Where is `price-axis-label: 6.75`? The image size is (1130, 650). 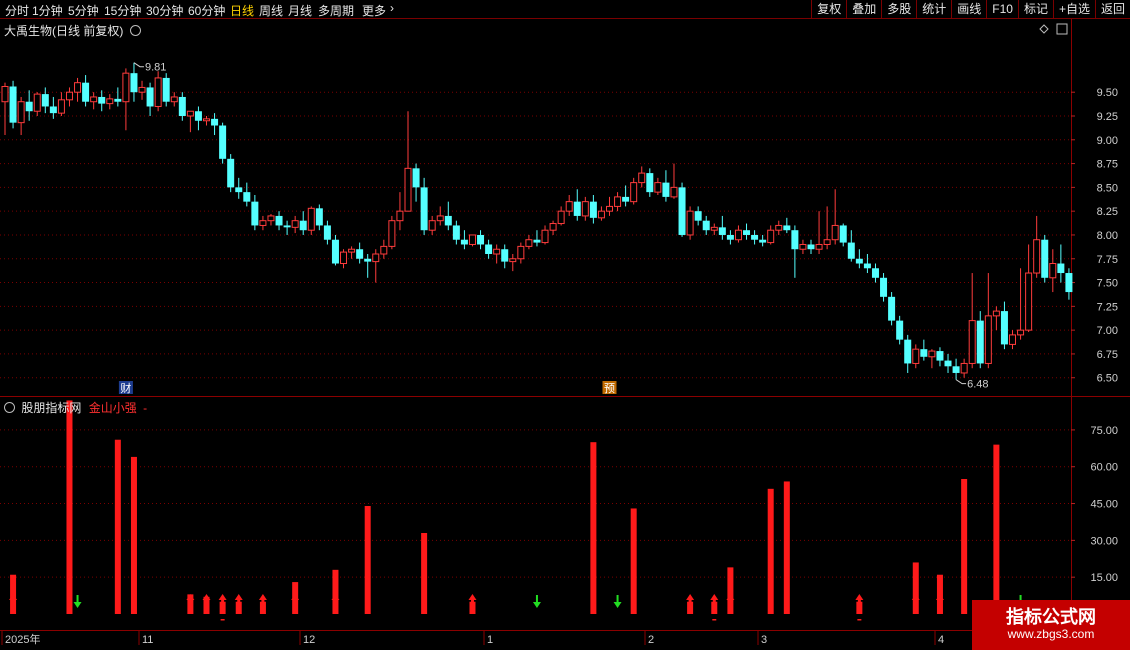 price-axis-label: 6.75 is located at coordinates (1107, 355).